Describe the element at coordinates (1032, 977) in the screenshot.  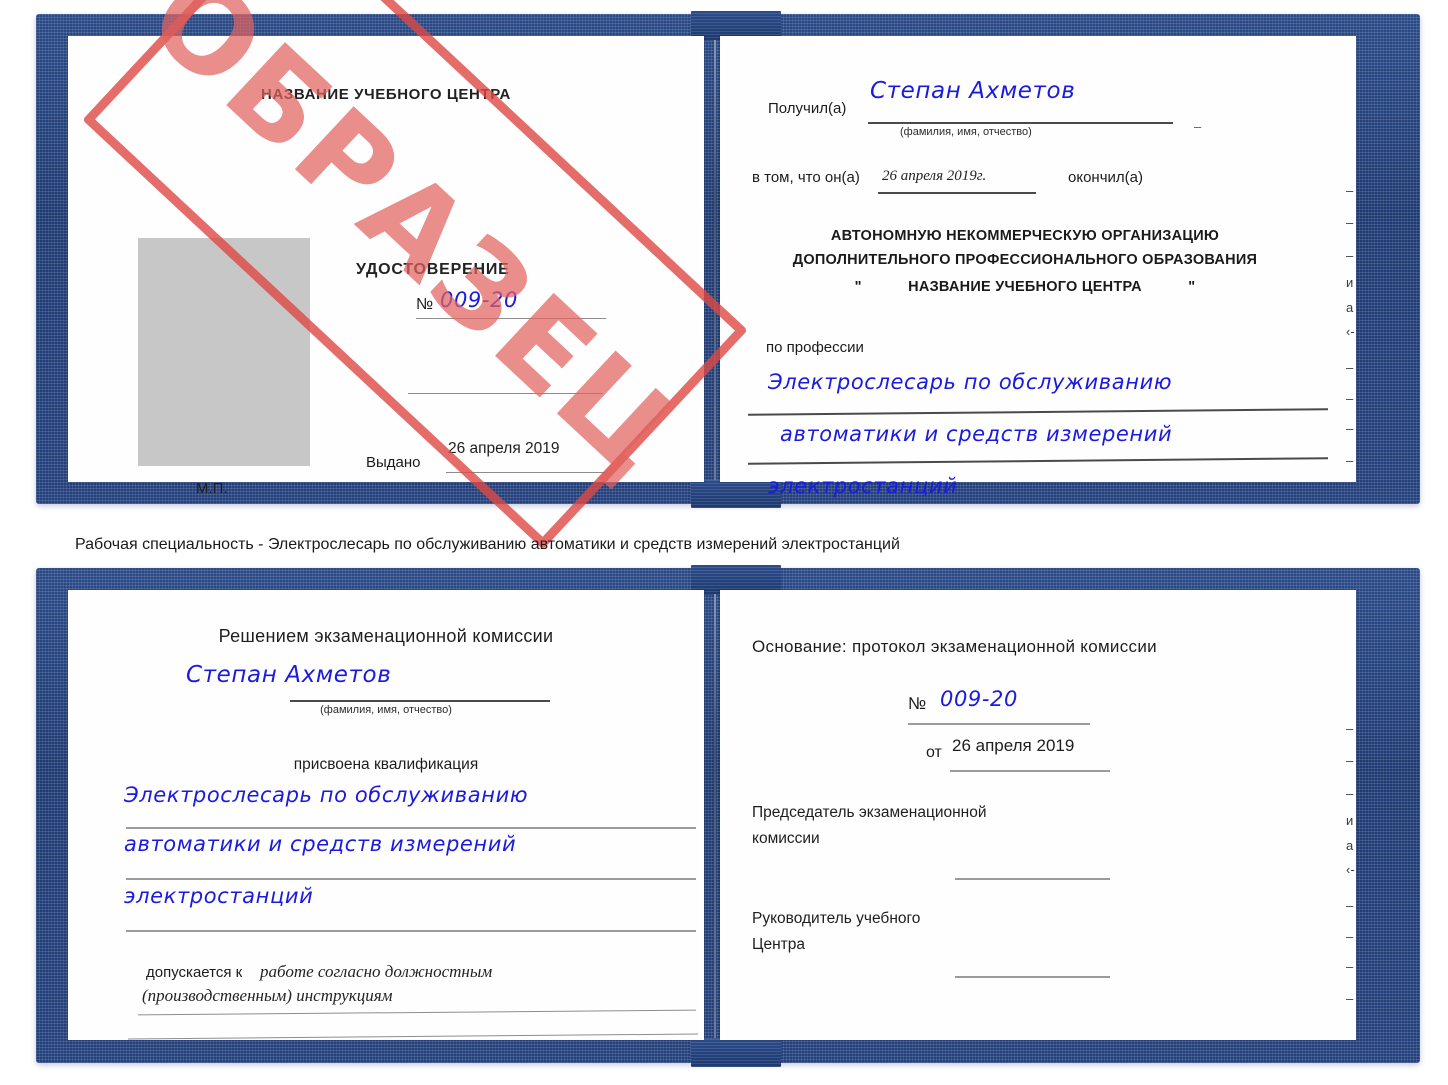
I see `head-signature-rule` at that location.